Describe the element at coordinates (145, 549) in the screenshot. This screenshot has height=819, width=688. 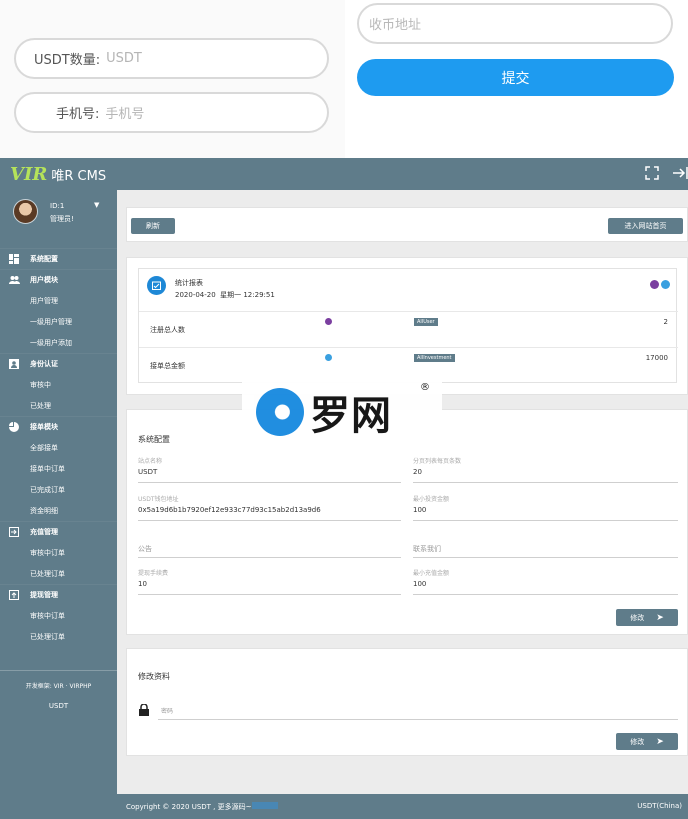
I see `notice-input: 公告` at that location.